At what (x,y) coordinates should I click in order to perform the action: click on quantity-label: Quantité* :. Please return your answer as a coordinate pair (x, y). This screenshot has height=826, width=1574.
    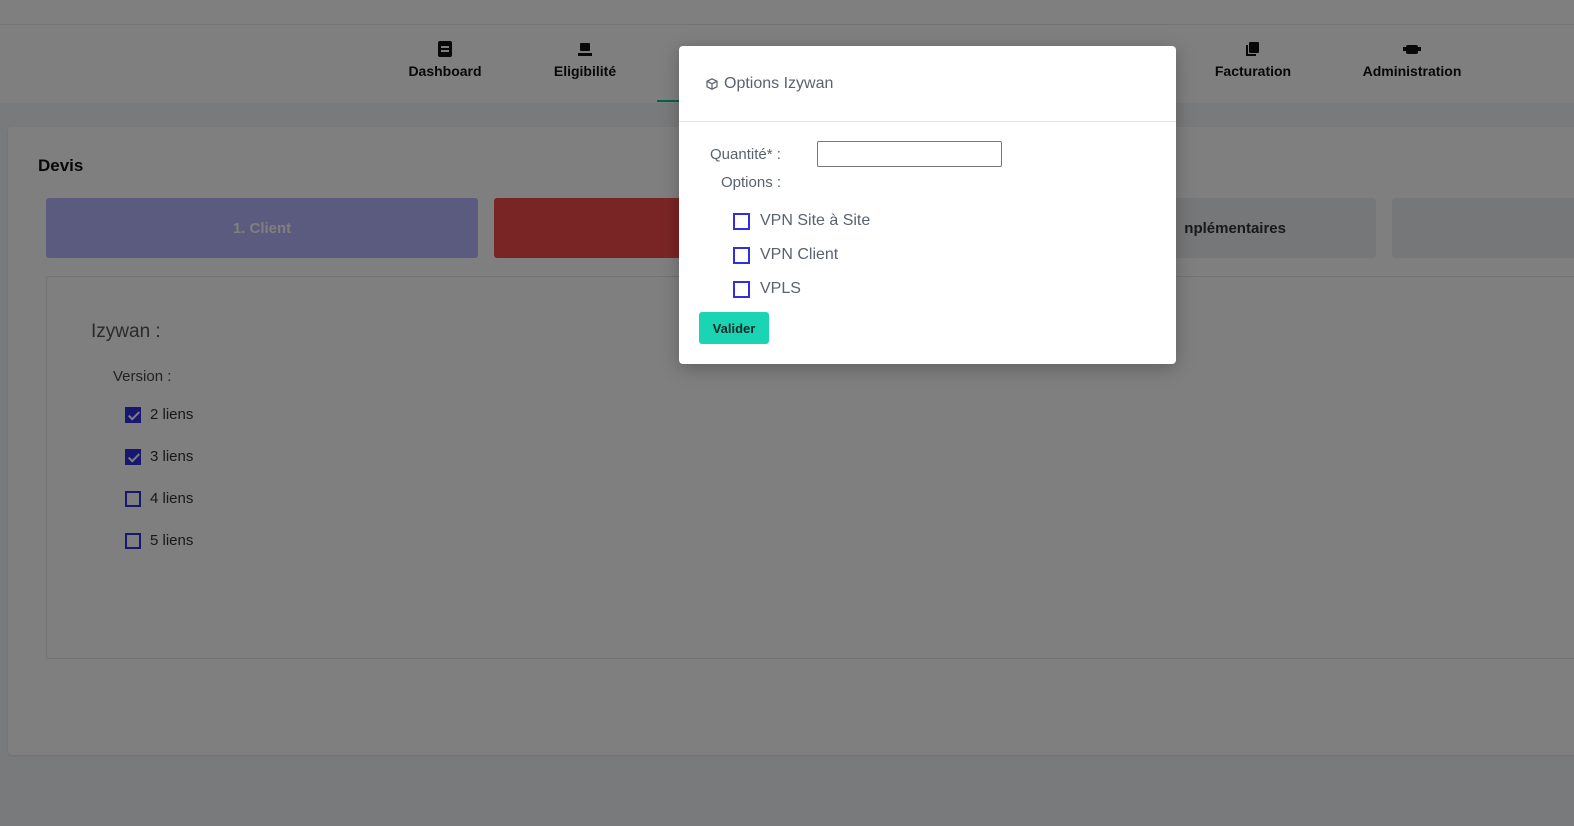
    Looking at the image, I should click on (745, 154).